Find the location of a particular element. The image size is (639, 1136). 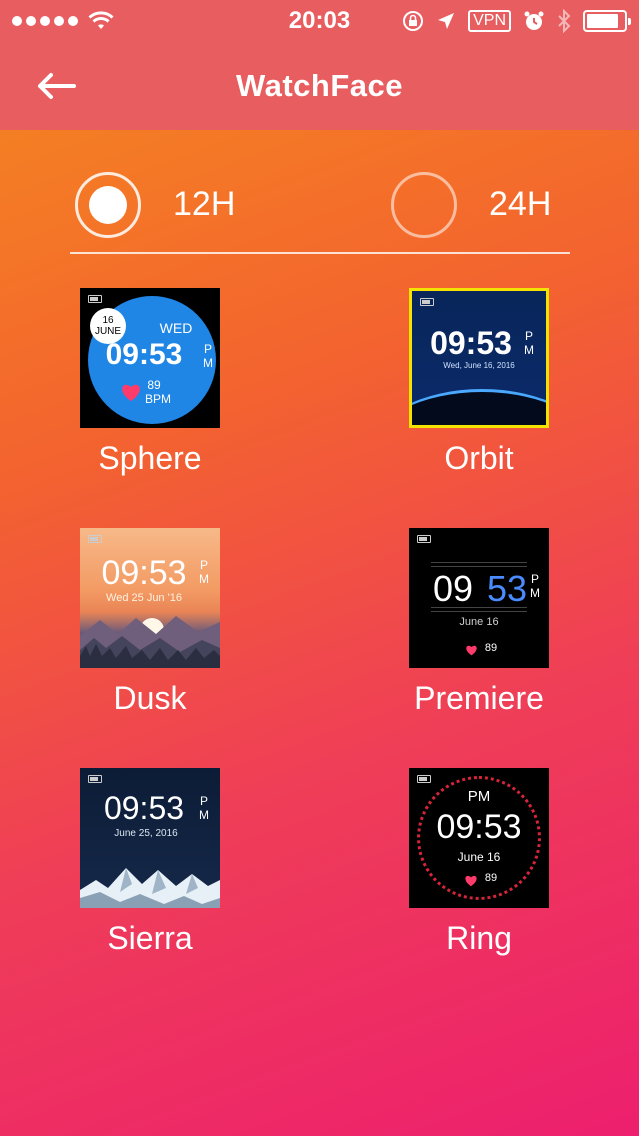

watch-date: Wed 25 Jun '16 is located at coordinates (144, 598).